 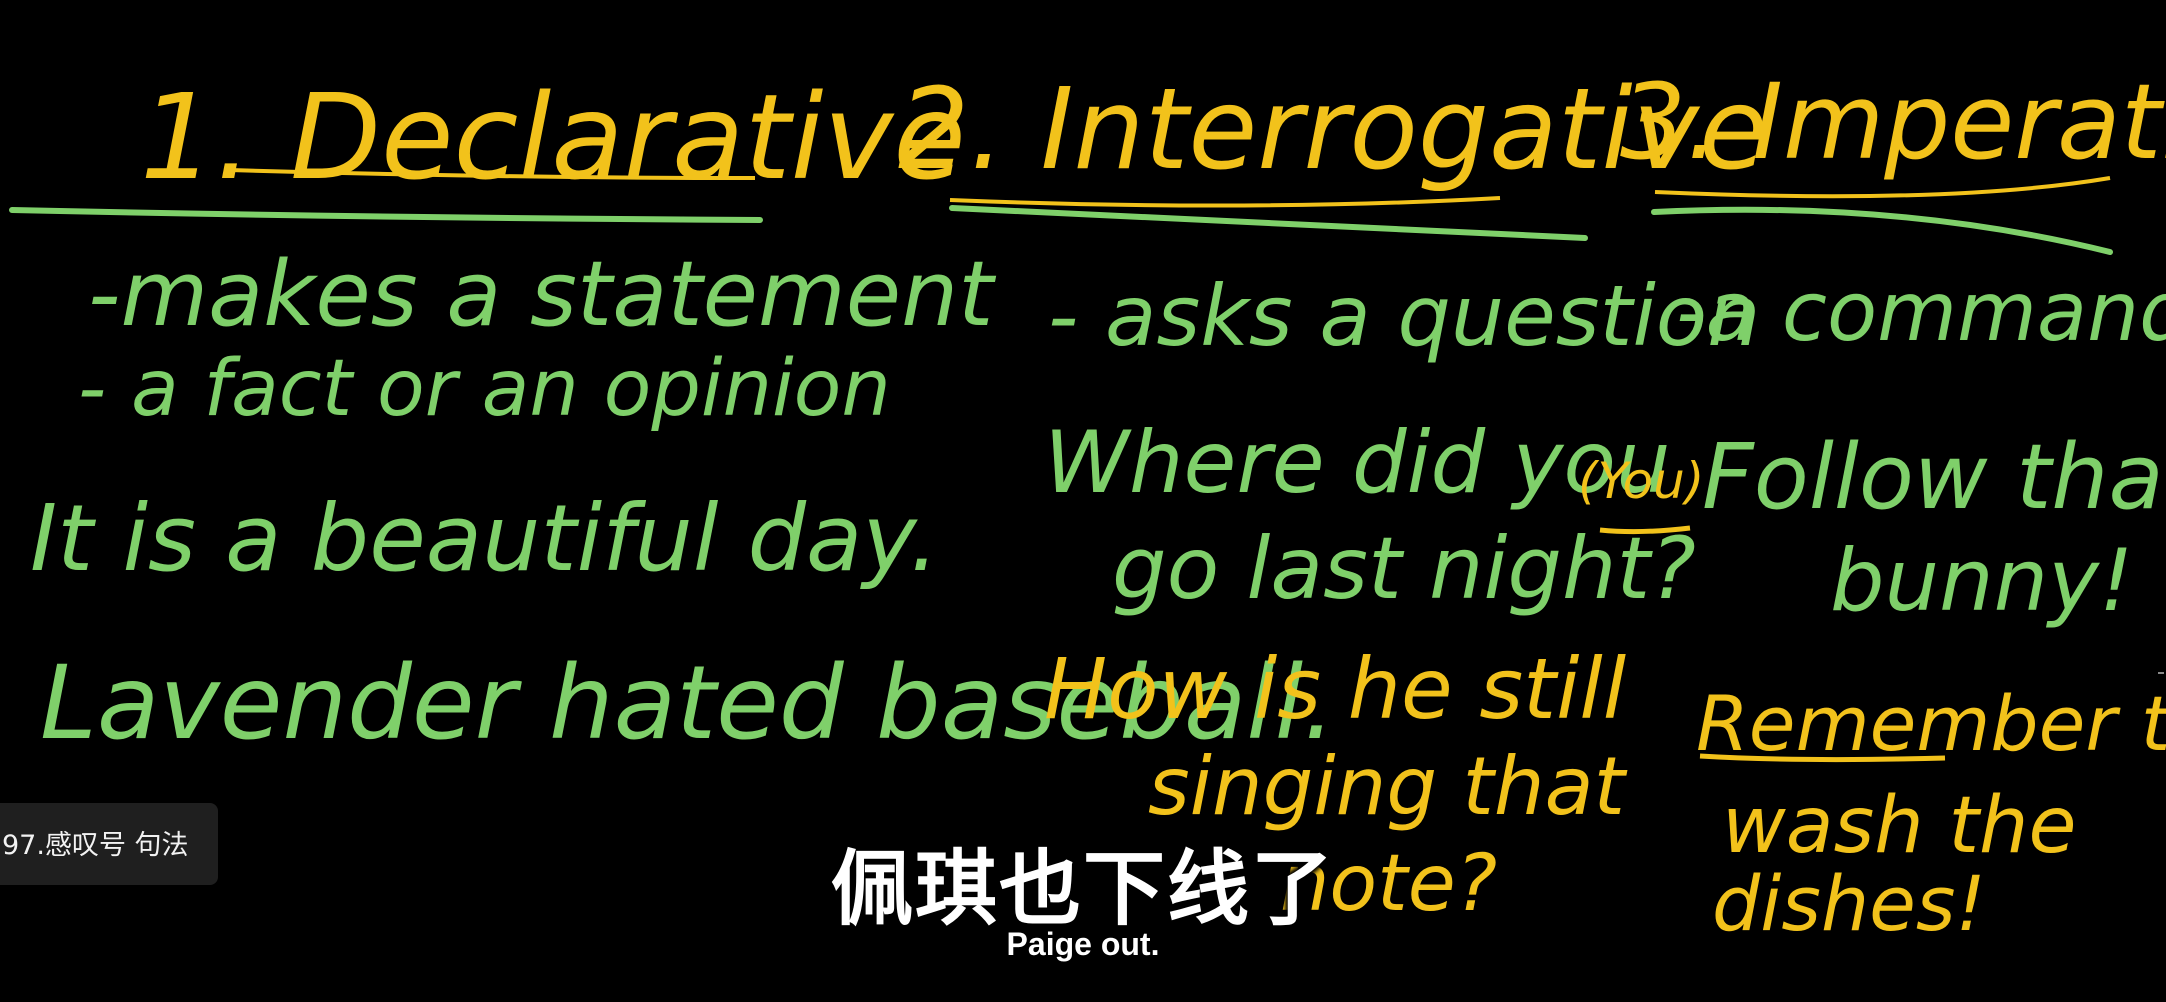 I want to click on example-follow-that: Follow that, so click(x=1934, y=477).